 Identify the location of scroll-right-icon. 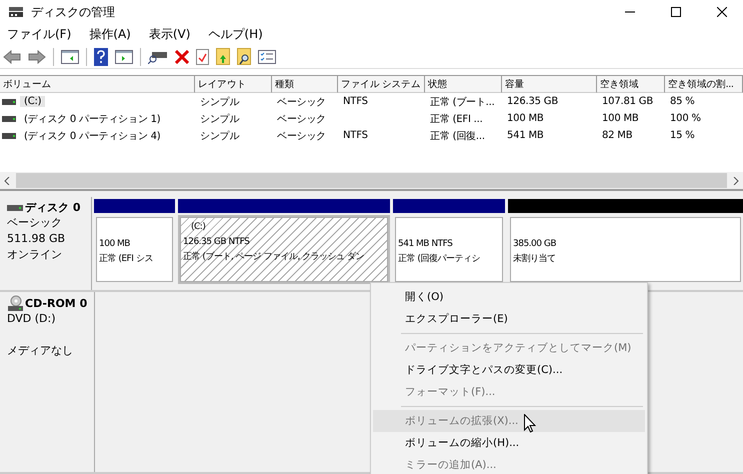
(736, 180).